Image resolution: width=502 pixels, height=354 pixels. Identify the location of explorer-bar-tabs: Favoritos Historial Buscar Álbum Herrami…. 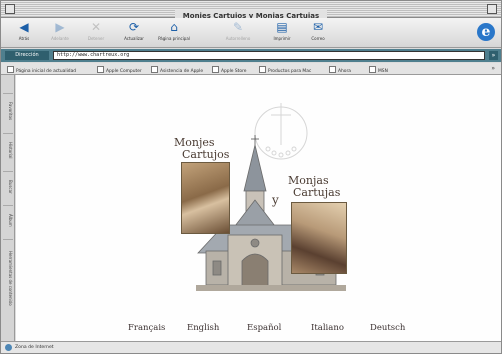
(8, 208).